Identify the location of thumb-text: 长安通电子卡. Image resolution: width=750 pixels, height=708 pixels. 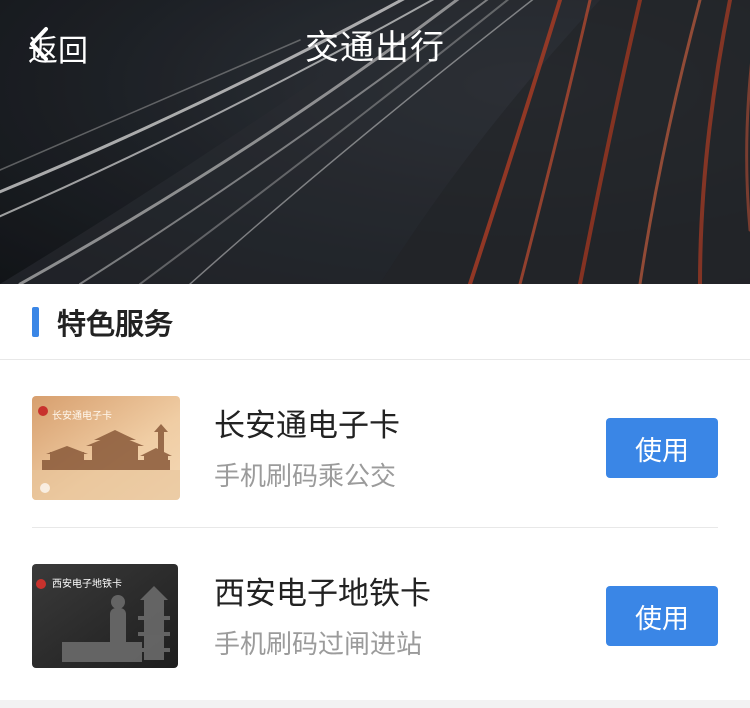
(82, 416).